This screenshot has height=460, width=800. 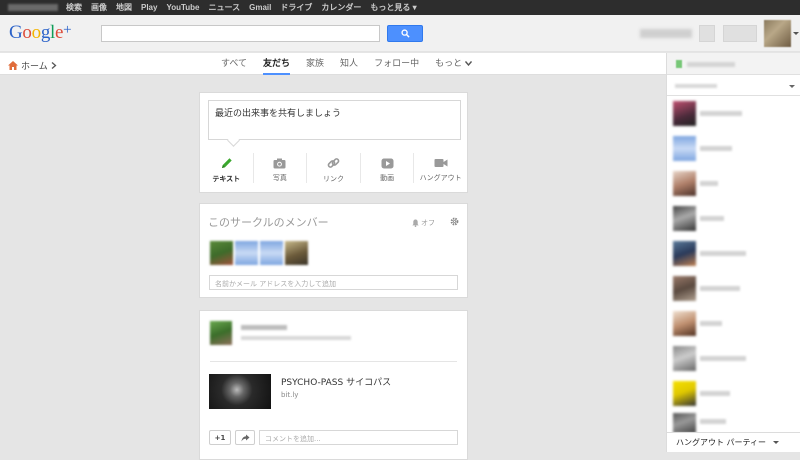 I want to click on pencil-icon, so click(x=226, y=163).